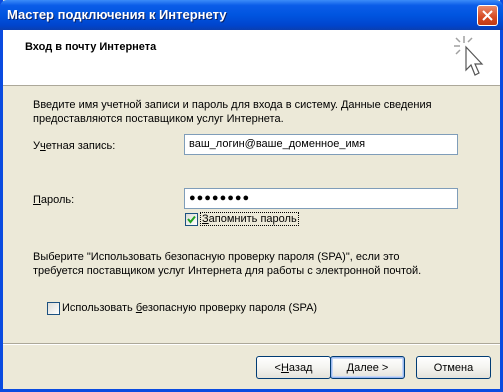  What do you see at coordinates (321, 144) in the screenshot?
I see `account-input: ваш_логин@ваше_доменное_имя` at bounding box center [321, 144].